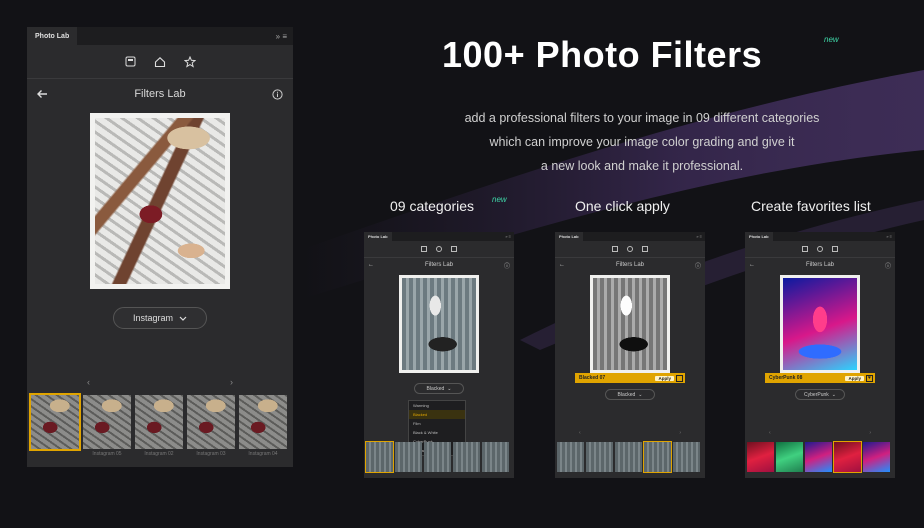 Image resolution: width=924 pixels, height=528 pixels. Describe the element at coordinates (679, 378) in the screenshot. I see `heart-icon` at that location.